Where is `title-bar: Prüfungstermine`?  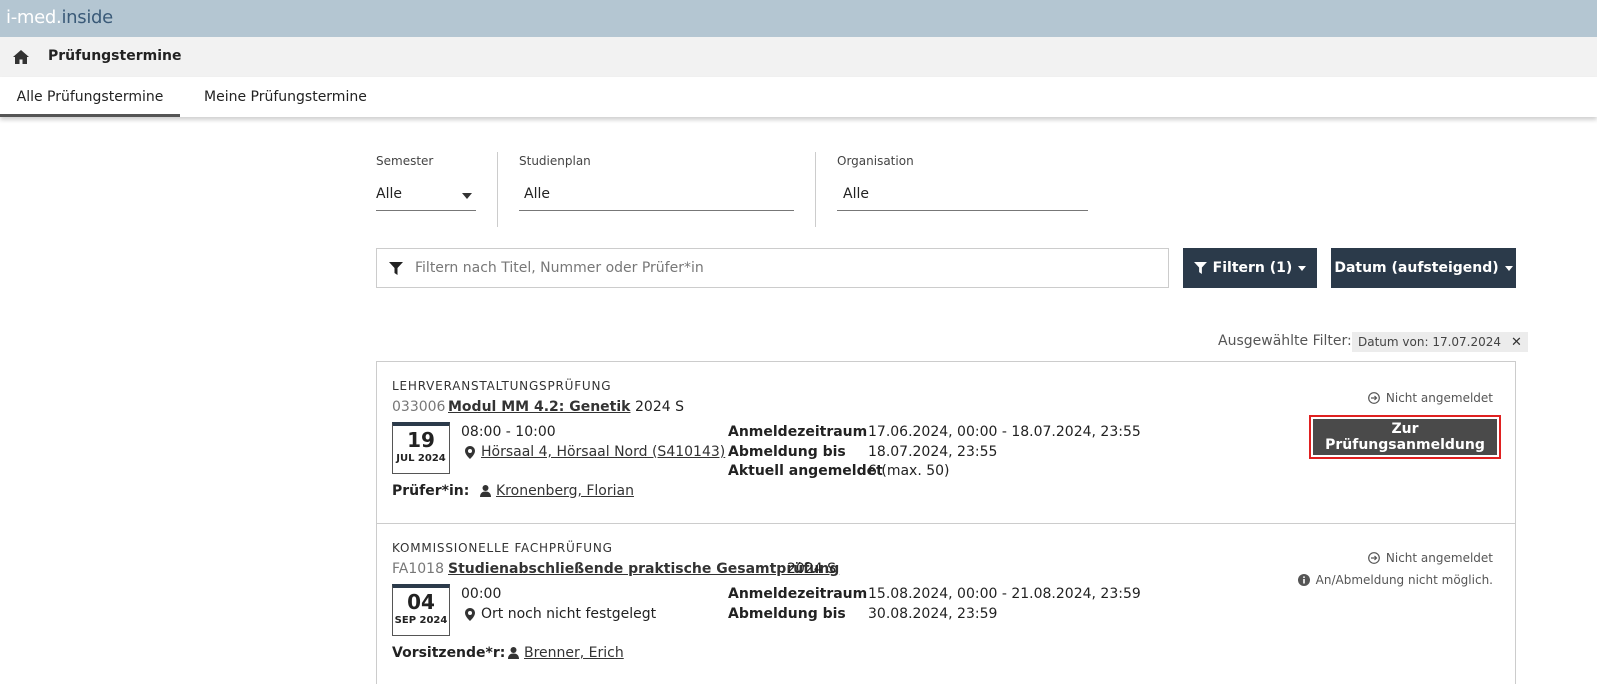 title-bar: Prüfungstermine is located at coordinates (798, 57).